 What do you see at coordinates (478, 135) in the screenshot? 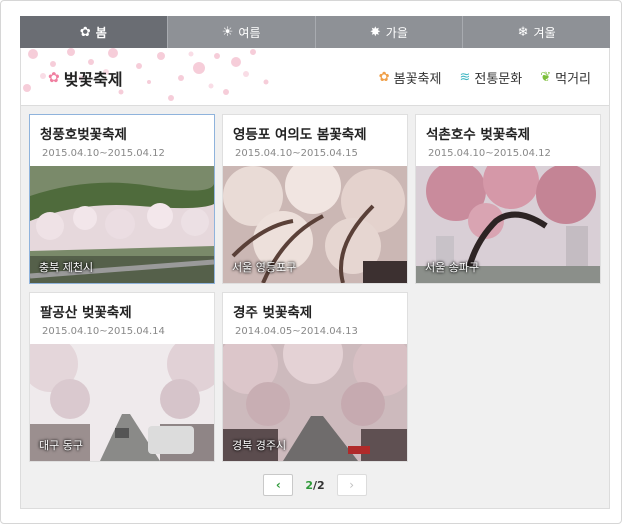
I see `festival-title: 석촌호수 벚꽃축제` at bounding box center [478, 135].